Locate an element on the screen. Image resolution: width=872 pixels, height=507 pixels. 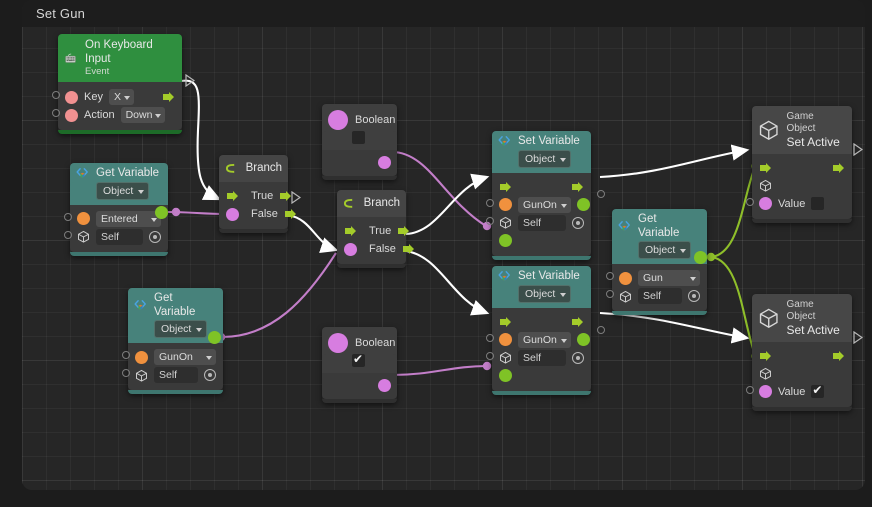
node-set-variable-bottom: Set Variable Object GunOn Self is located at coordinates (538, 330).